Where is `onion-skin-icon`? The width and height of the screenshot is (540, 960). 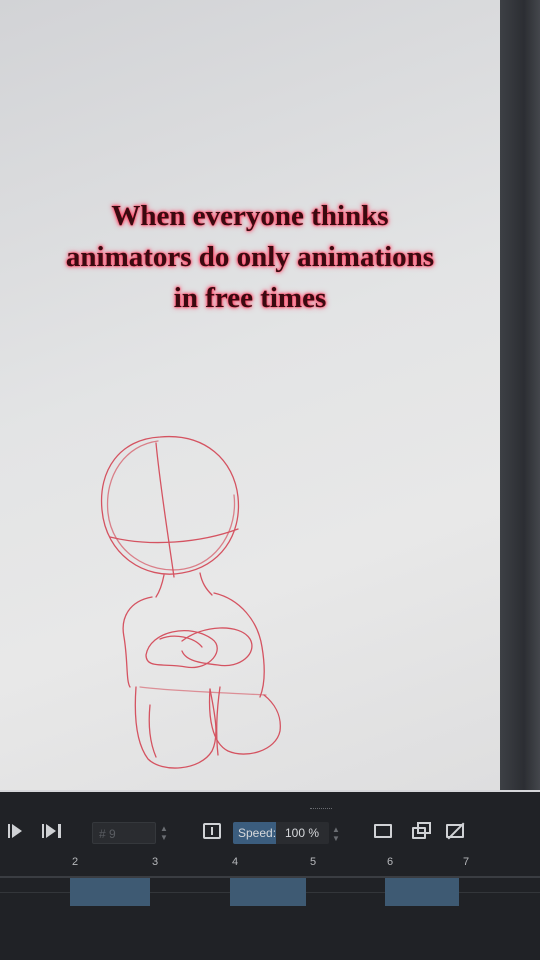
onion-skin-icon is located at coordinates (419, 833).